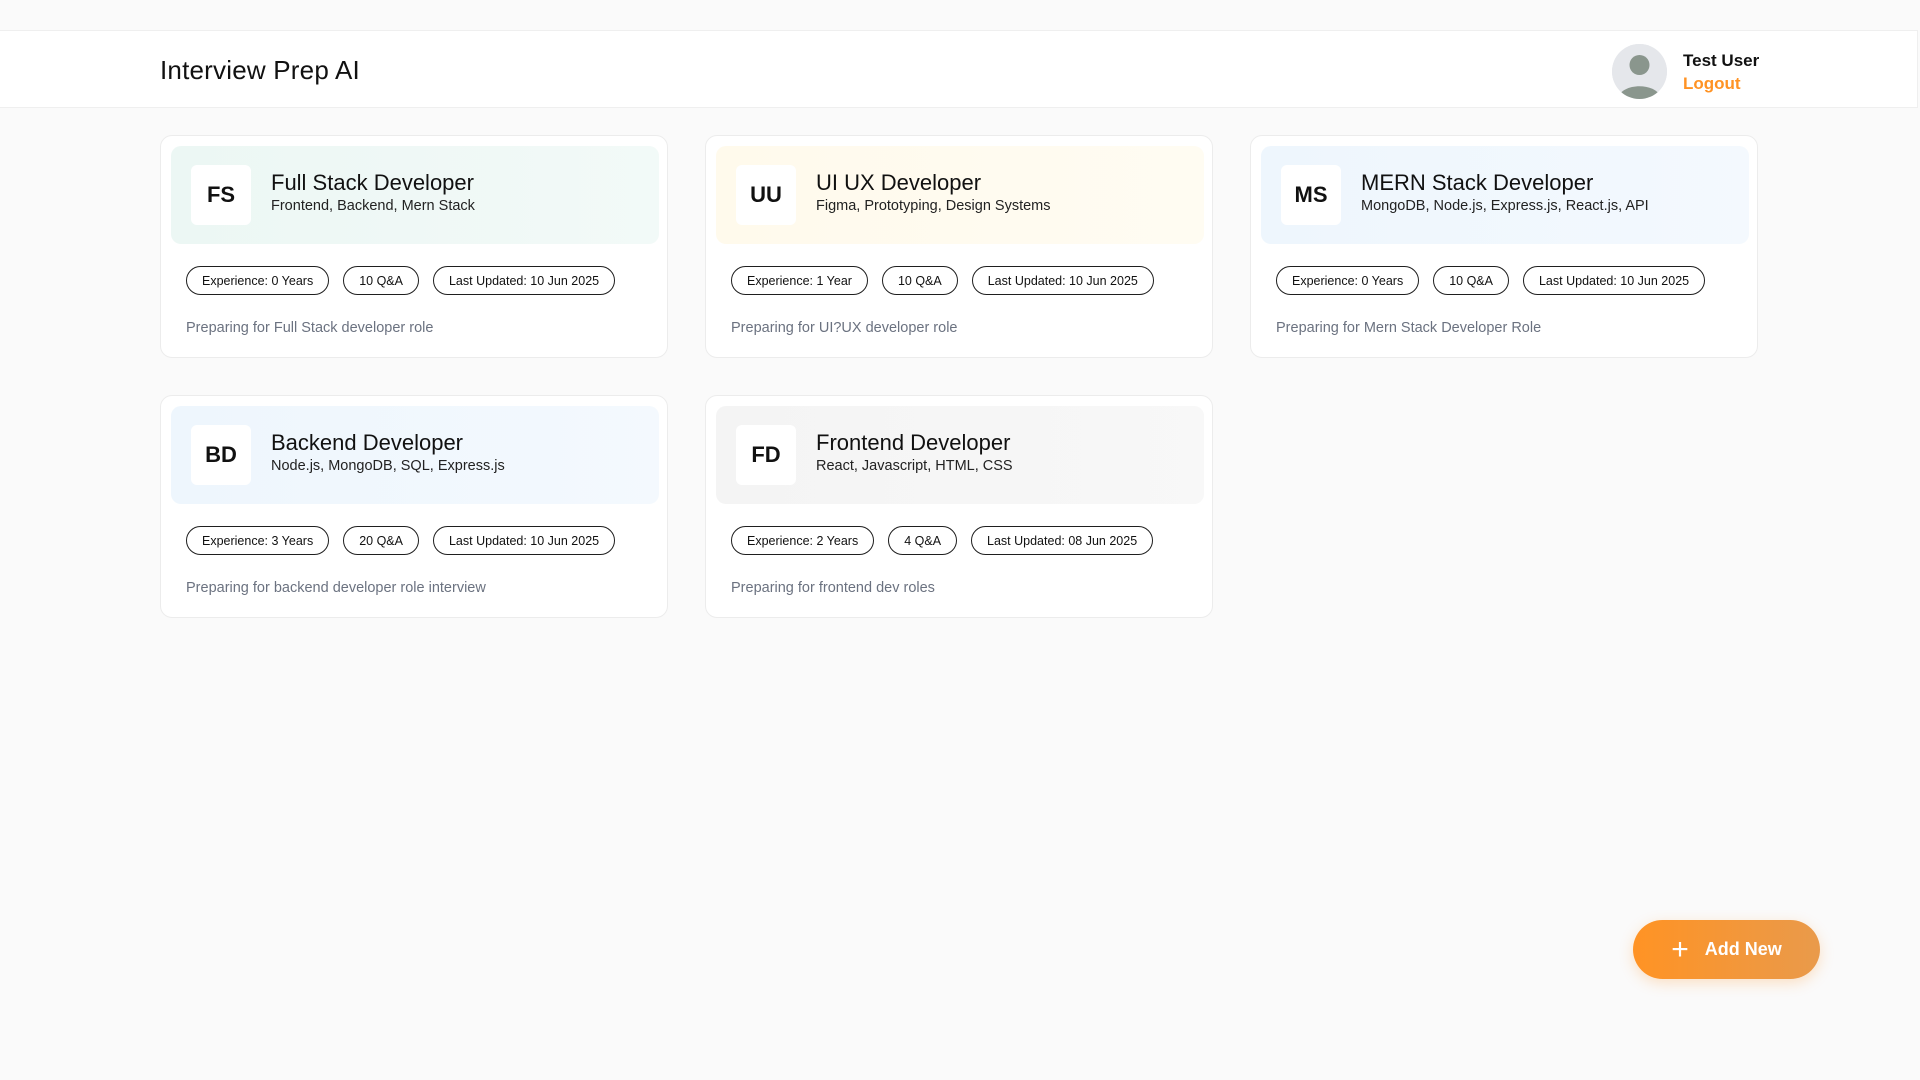 This screenshot has width=1920, height=1080. I want to click on topics-text: Figma, Prototyping, Design Systems, so click(933, 206).